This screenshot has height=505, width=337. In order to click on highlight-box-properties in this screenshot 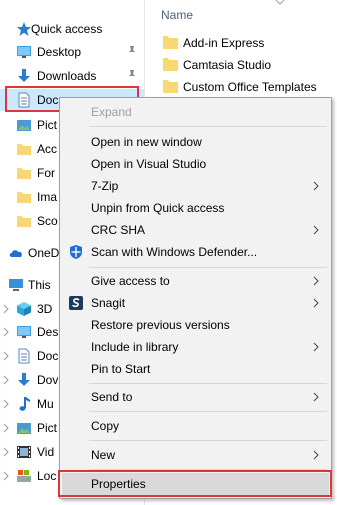, I will do `click(195, 483)`.